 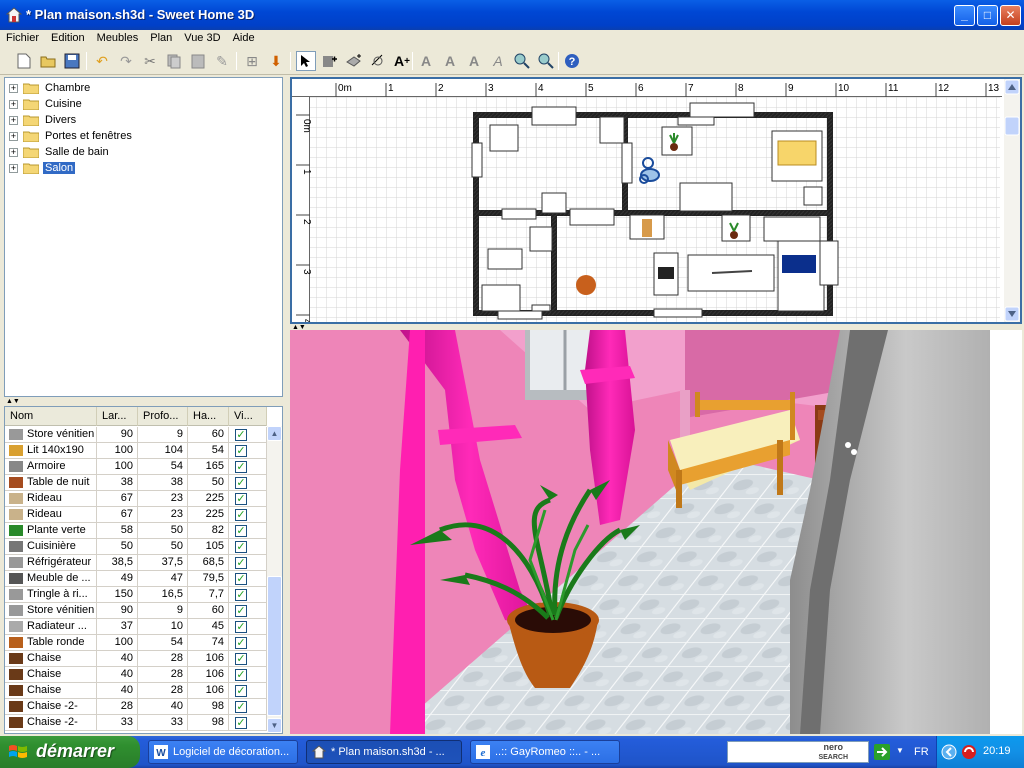 I want to click on table-row: Table ronde 100 54 74 ✓, so click(x=136, y=643).